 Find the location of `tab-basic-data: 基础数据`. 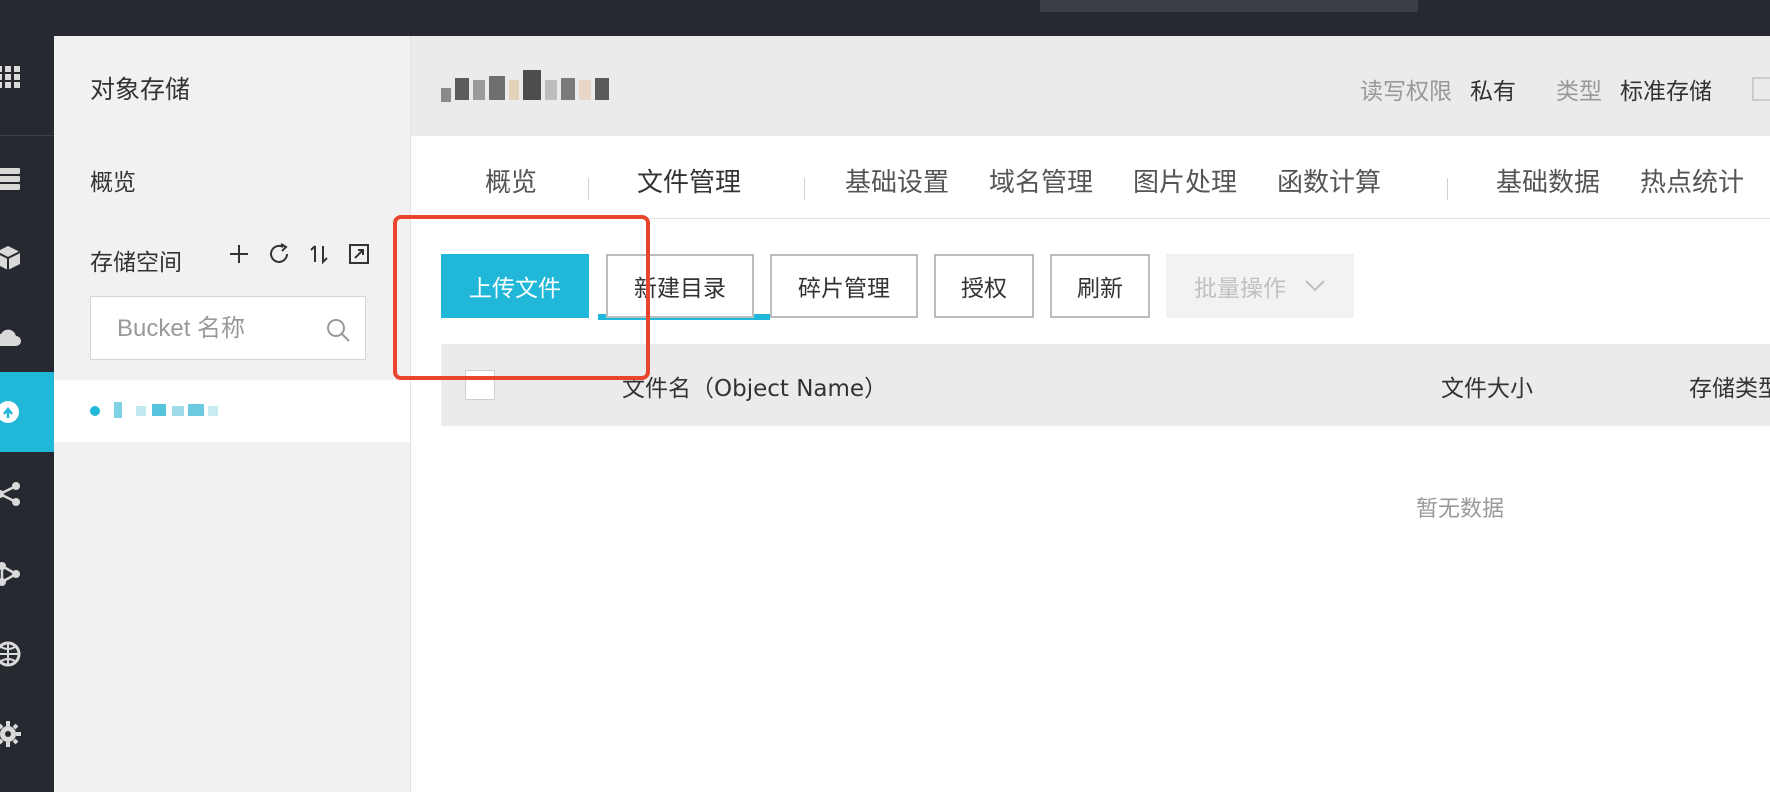

tab-basic-data: 基础数据 is located at coordinates (1548, 180).